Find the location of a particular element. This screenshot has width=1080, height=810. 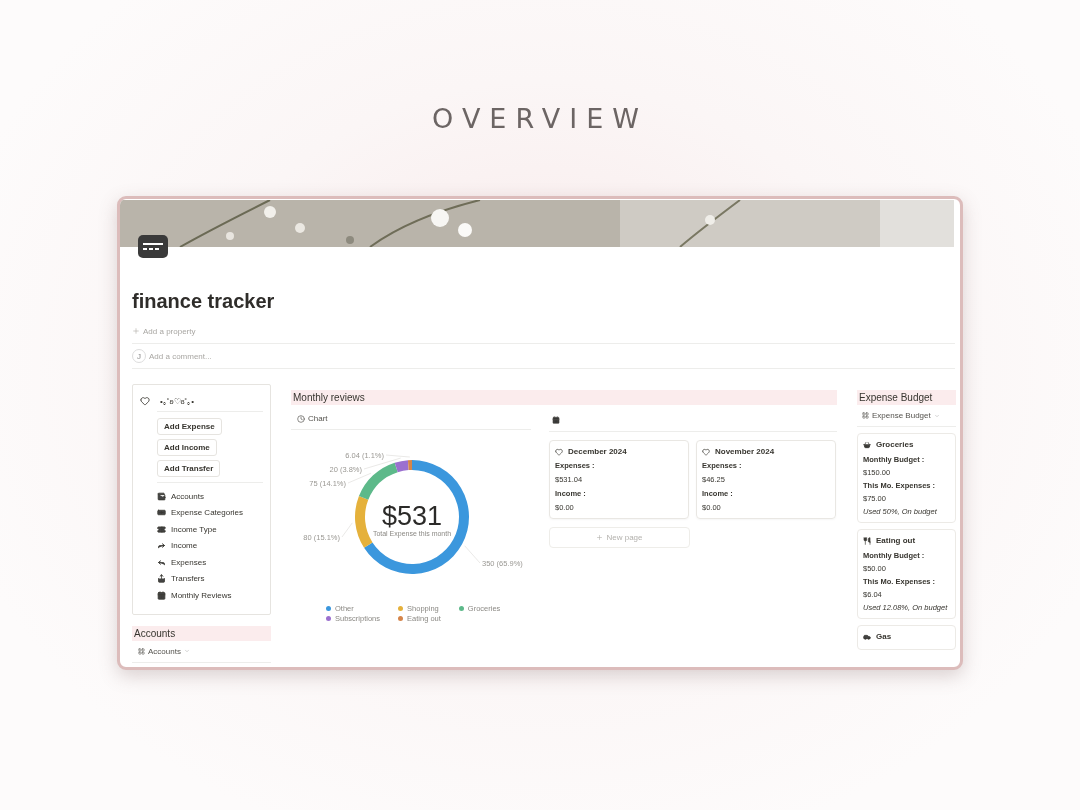

nav-link: Expenses is located at coordinates (210, 562).